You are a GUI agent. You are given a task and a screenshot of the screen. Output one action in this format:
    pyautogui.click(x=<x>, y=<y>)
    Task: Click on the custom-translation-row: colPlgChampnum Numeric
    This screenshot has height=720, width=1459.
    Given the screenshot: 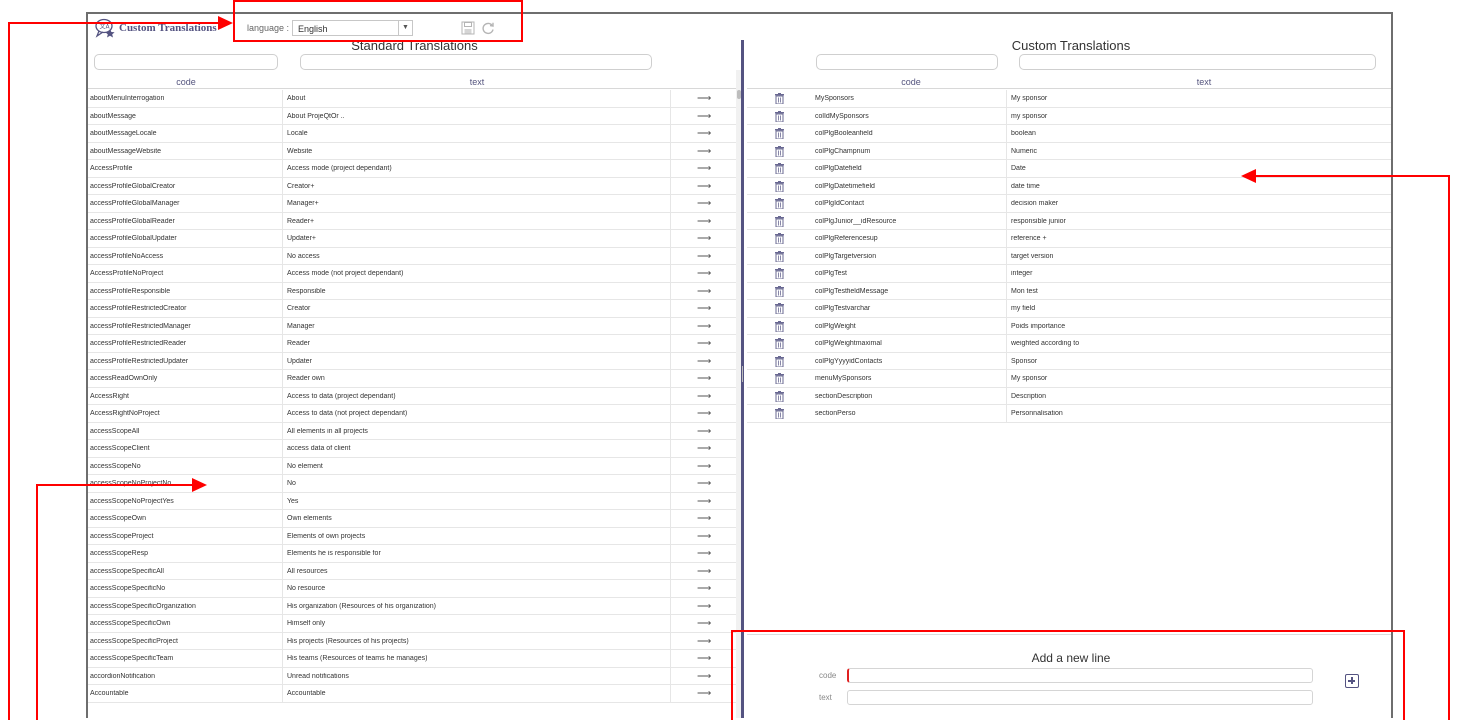 What is the action you would take?
    pyautogui.click(x=1069, y=151)
    